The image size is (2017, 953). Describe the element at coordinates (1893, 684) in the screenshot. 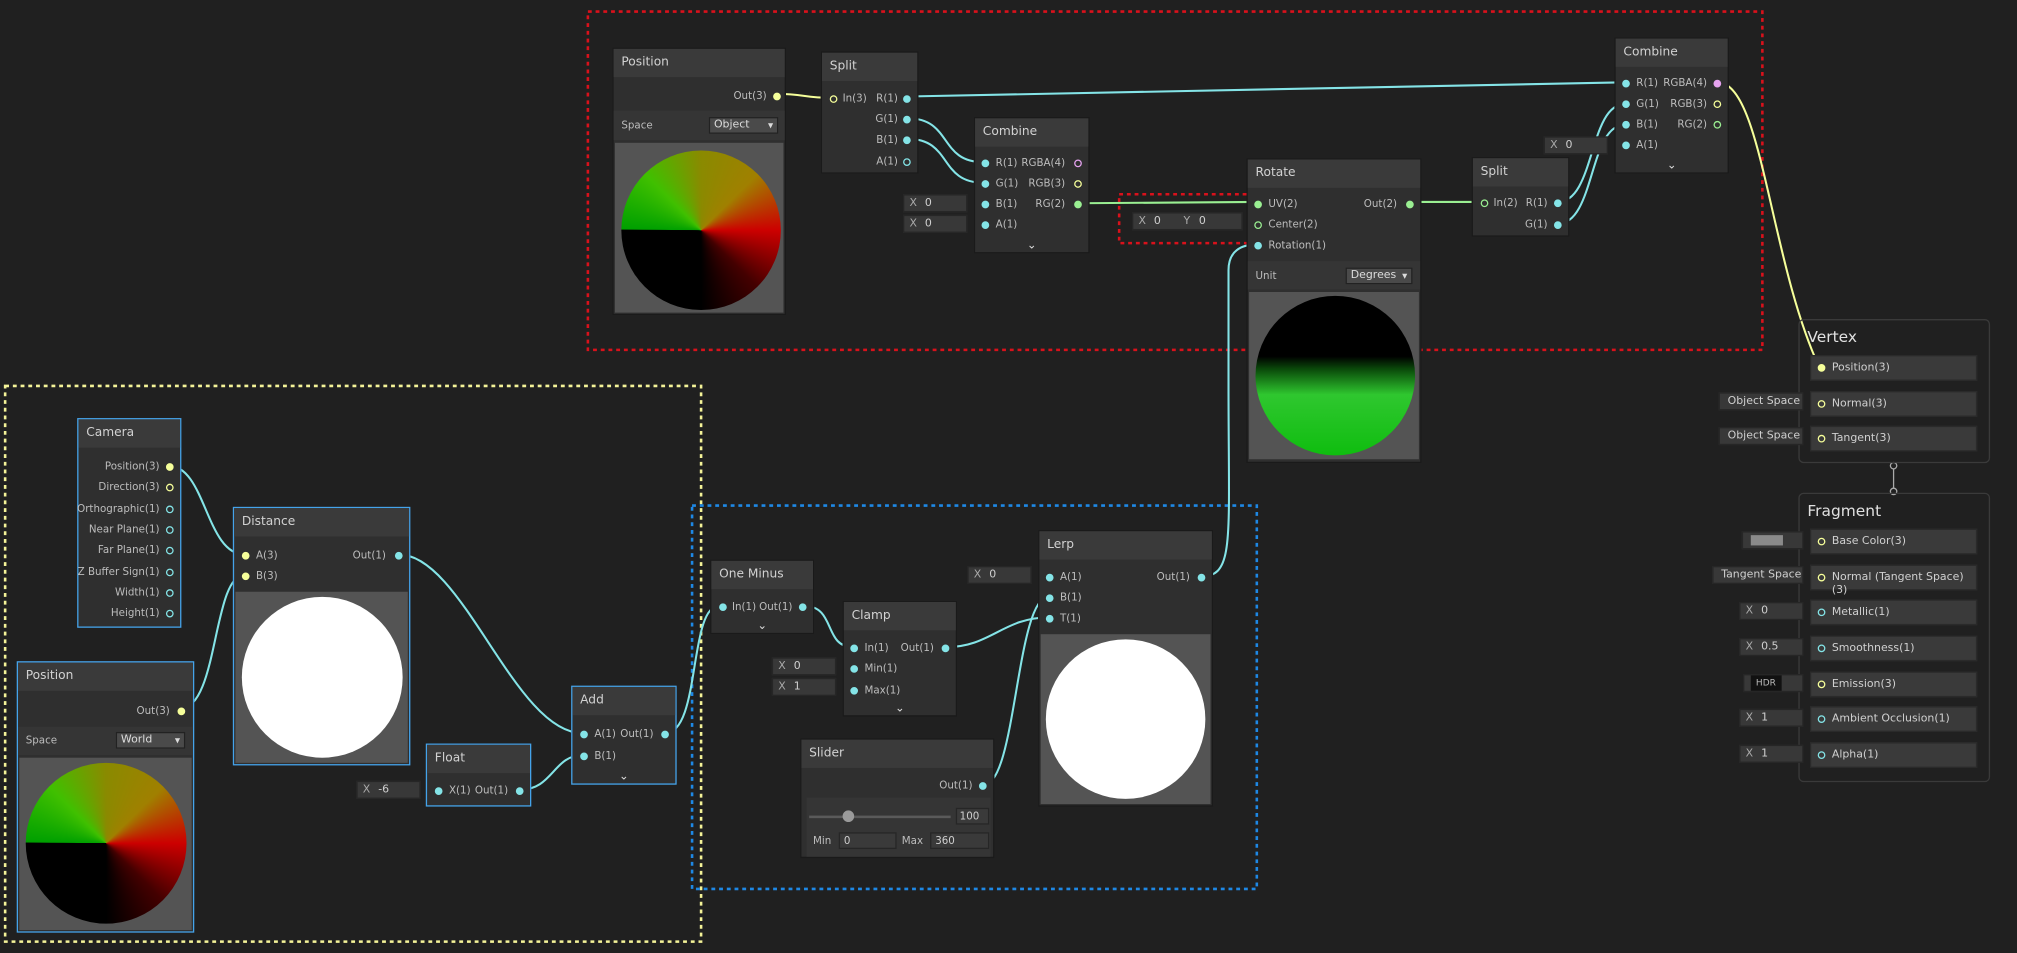

I see `emission-slot: Emission(3)` at that location.